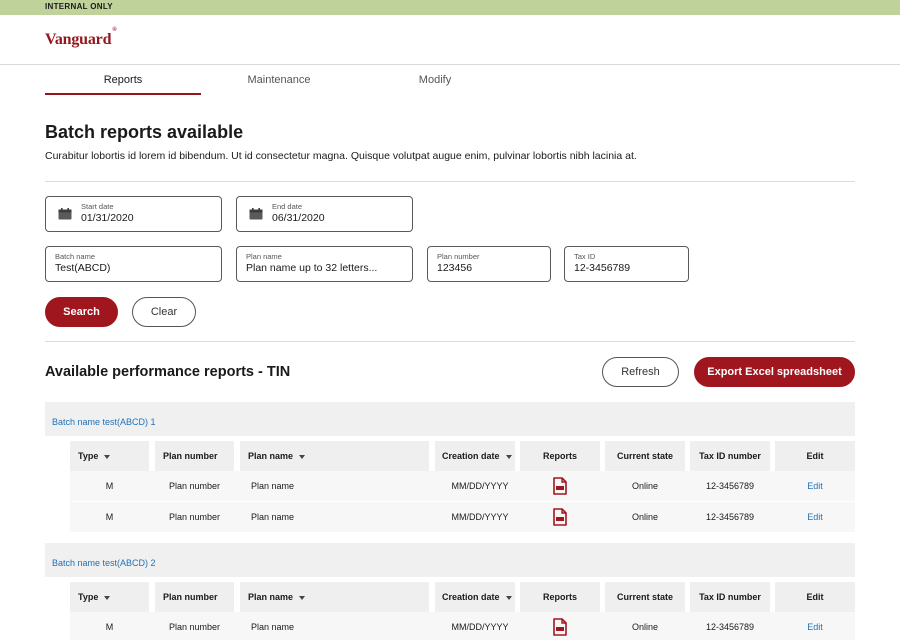 This screenshot has height=640, width=900. Describe the element at coordinates (602, 268) in the screenshot. I see `tax-id-value: 12-3456789` at that location.